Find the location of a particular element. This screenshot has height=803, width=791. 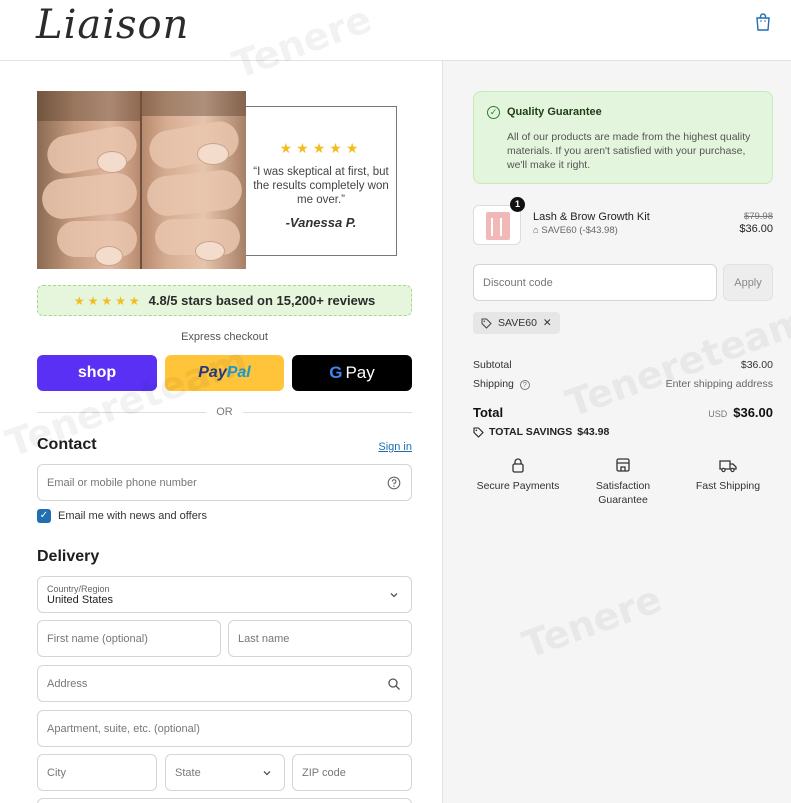

feature-satisfaction-guarantee: Satisfaction Guarantee is located at coordinates (623, 482).